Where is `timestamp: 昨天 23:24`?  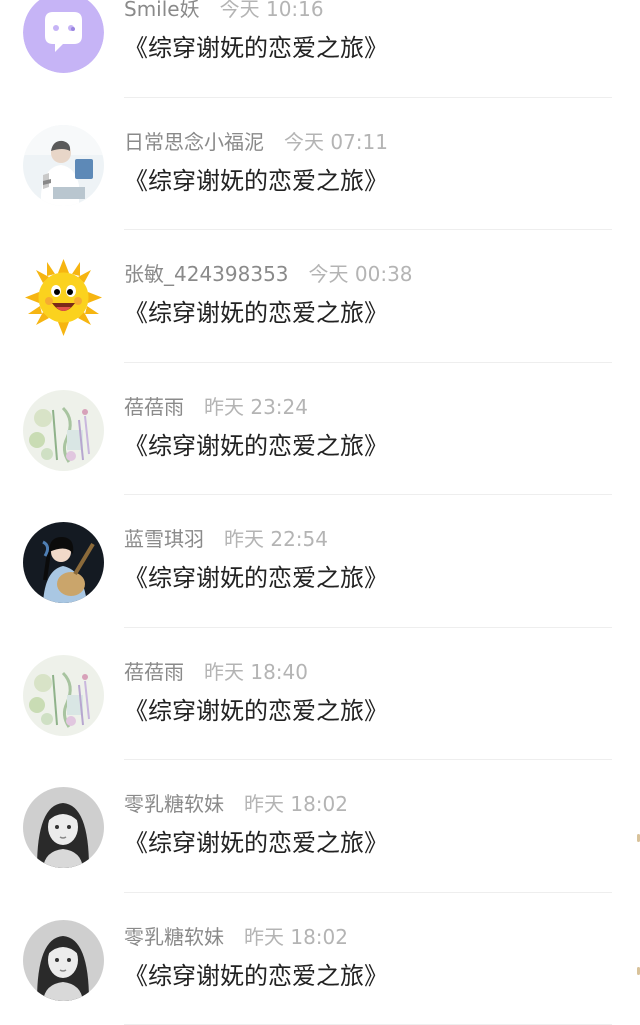
timestamp: 昨天 23:24 is located at coordinates (256, 406).